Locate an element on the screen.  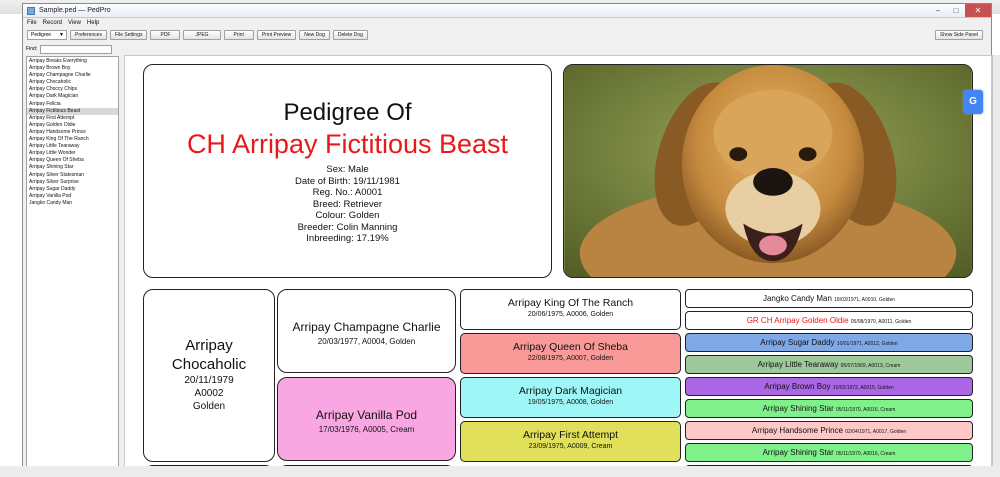
dog-list-item: Arripay Breaks Everything is located at coordinates (72, 61).